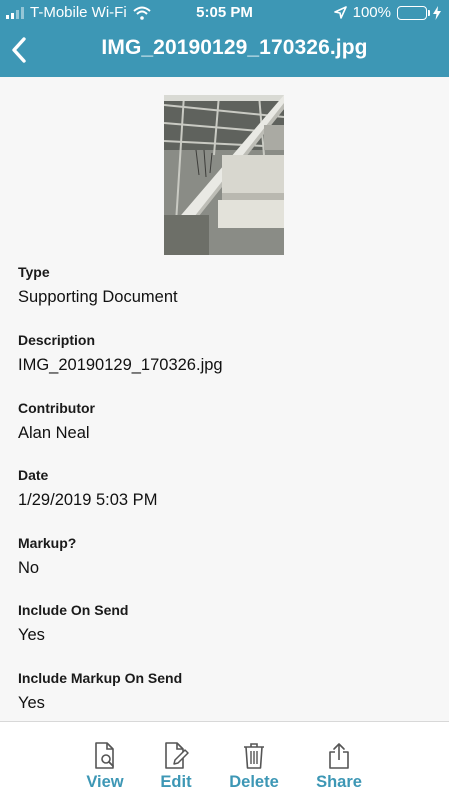 The width and height of the screenshot is (449, 800). I want to click on field-value: No, so click(29, 568).